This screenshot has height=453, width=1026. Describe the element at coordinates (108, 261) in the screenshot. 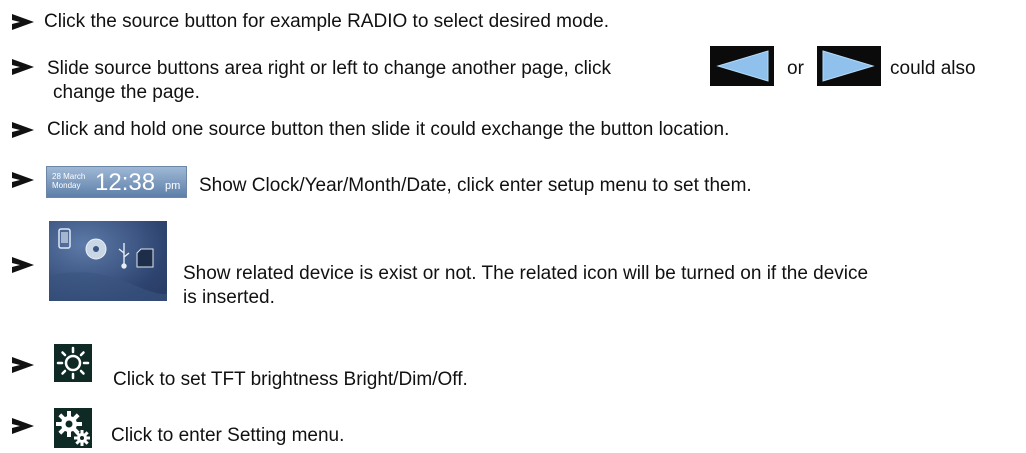

I see `device-status-panel` at that location.